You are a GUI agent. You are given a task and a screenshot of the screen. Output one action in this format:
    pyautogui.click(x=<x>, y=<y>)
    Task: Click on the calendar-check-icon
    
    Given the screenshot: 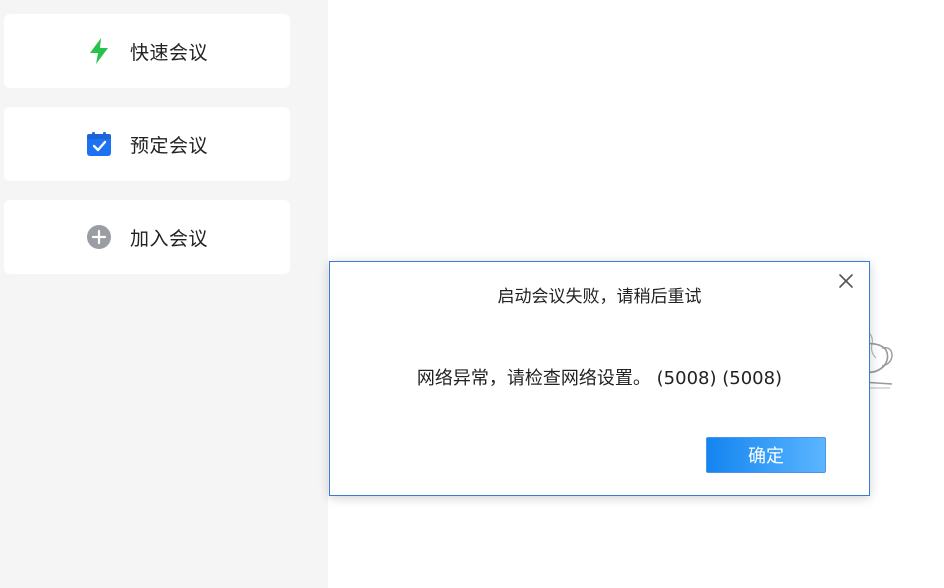 What is the action you would take?
    pyautogui.click(x=99, y=144)
    